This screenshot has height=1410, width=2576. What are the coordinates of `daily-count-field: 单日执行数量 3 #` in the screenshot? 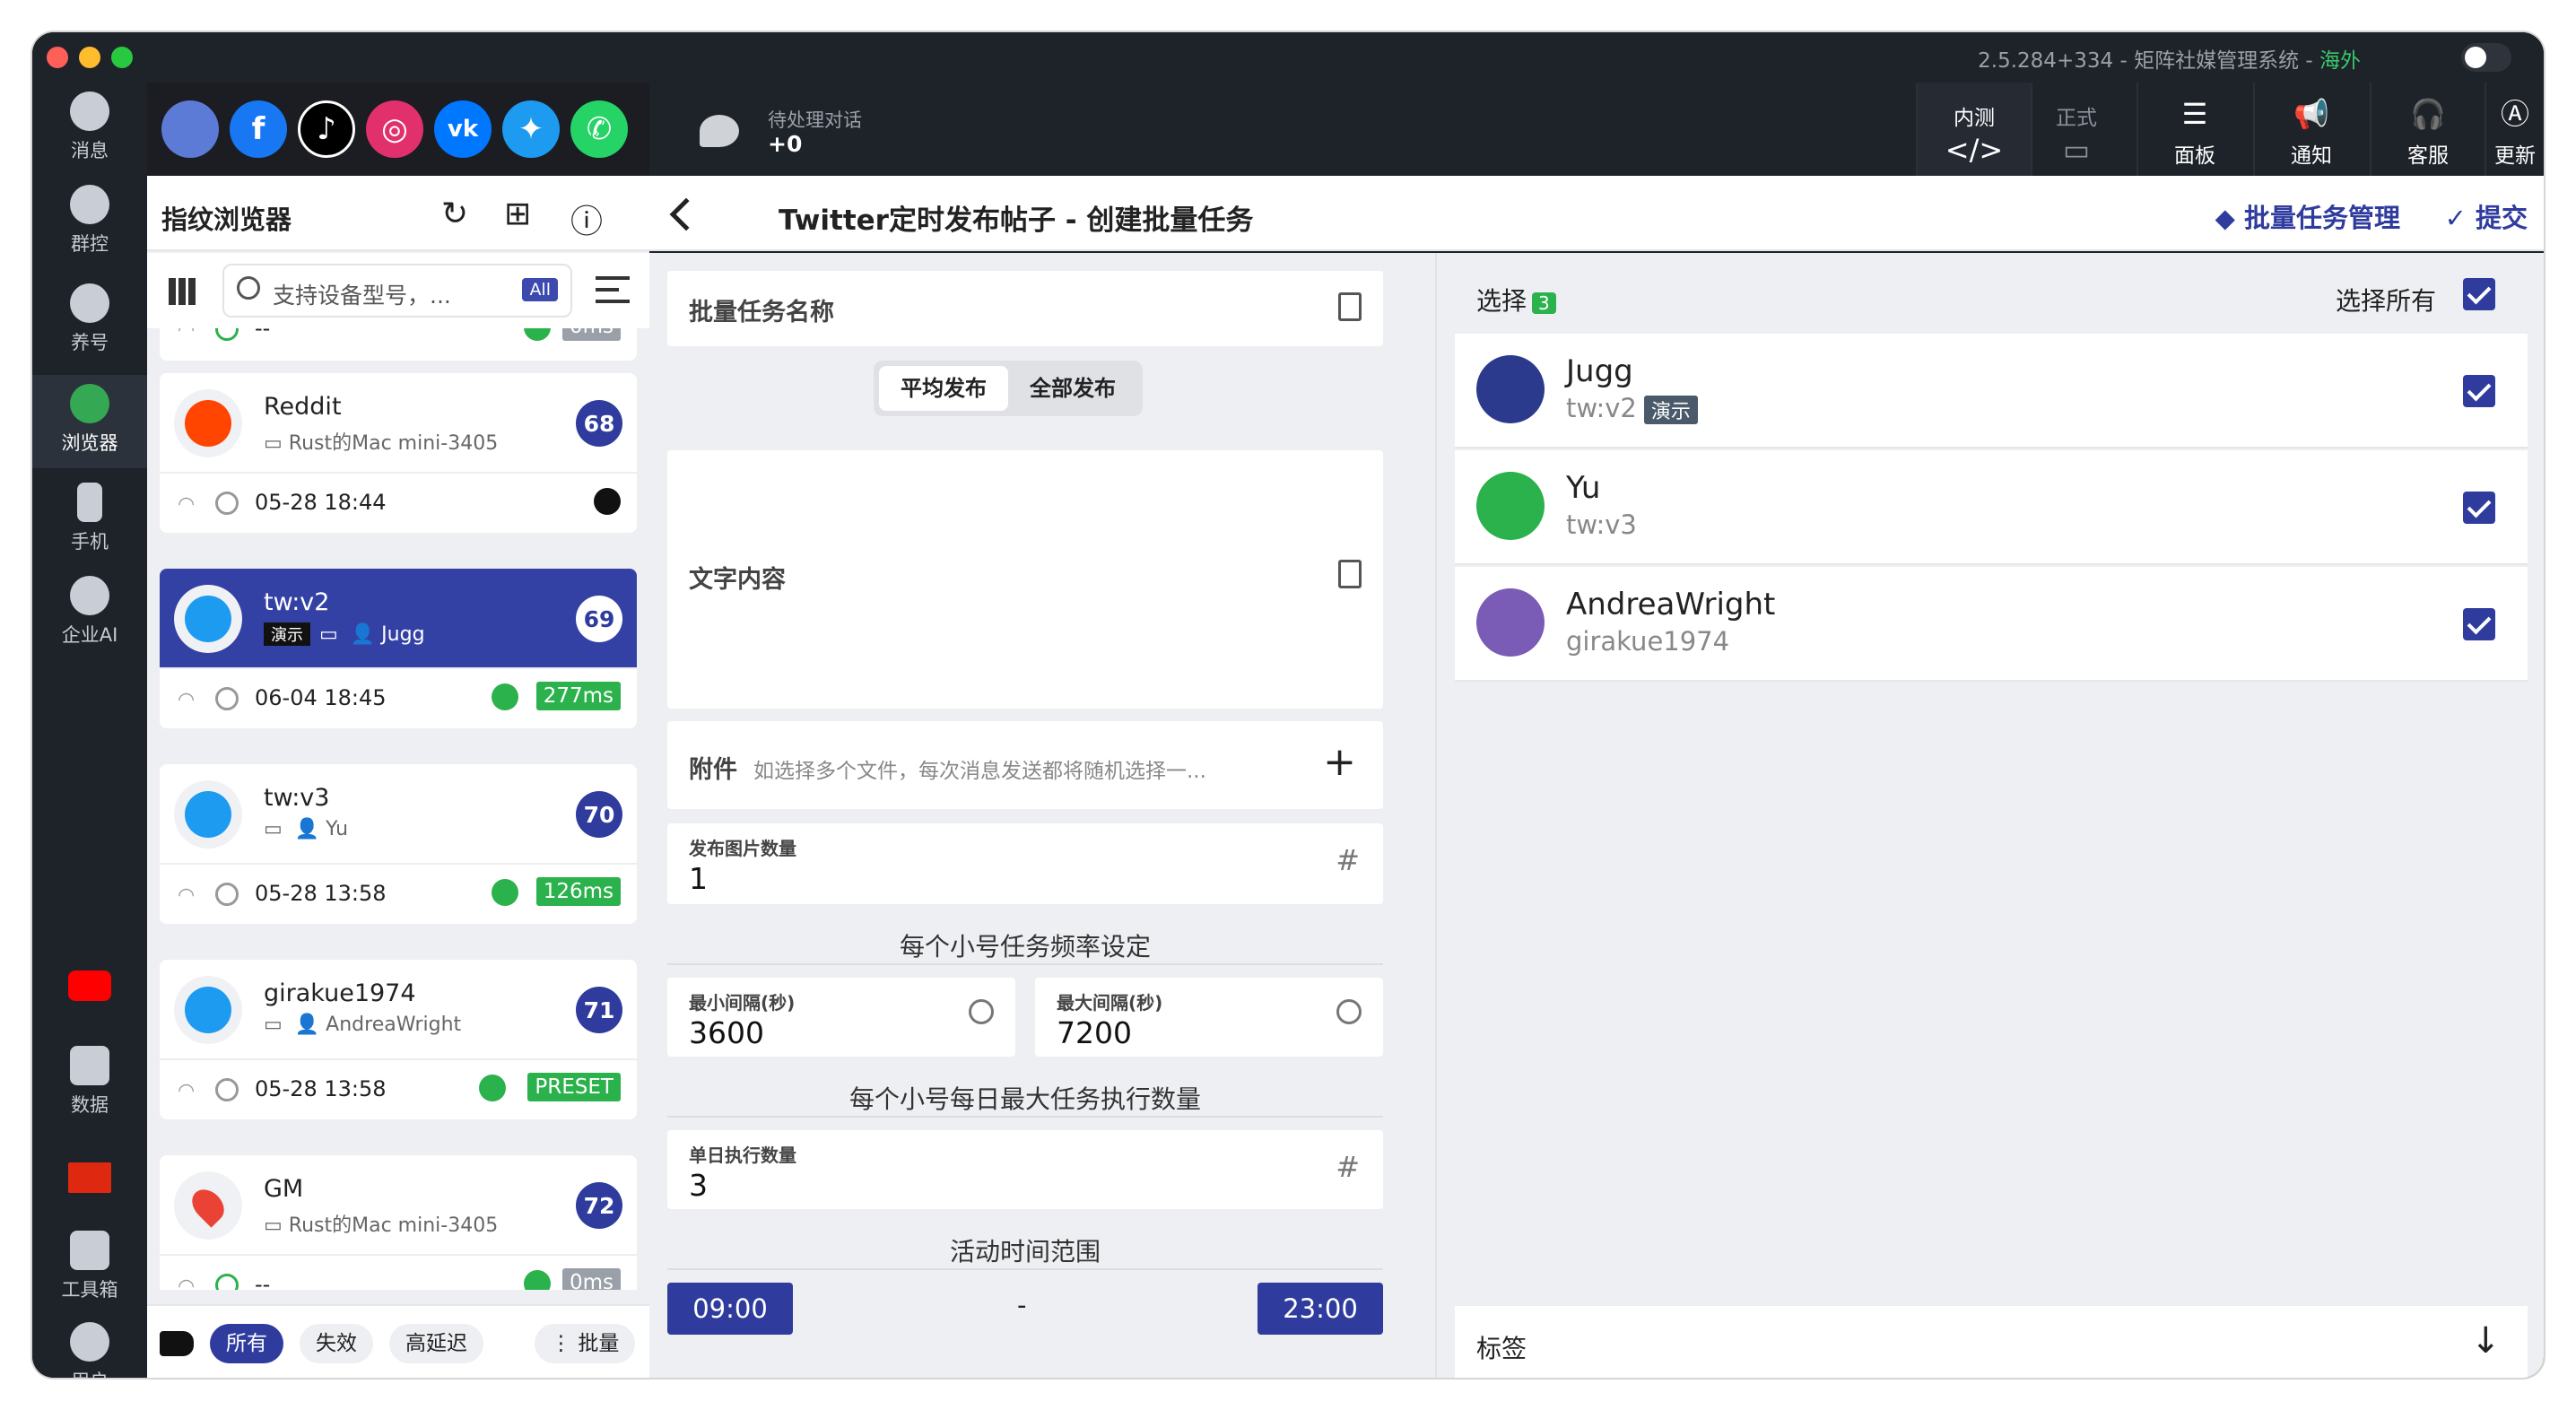 It's located at (1025, 1169).